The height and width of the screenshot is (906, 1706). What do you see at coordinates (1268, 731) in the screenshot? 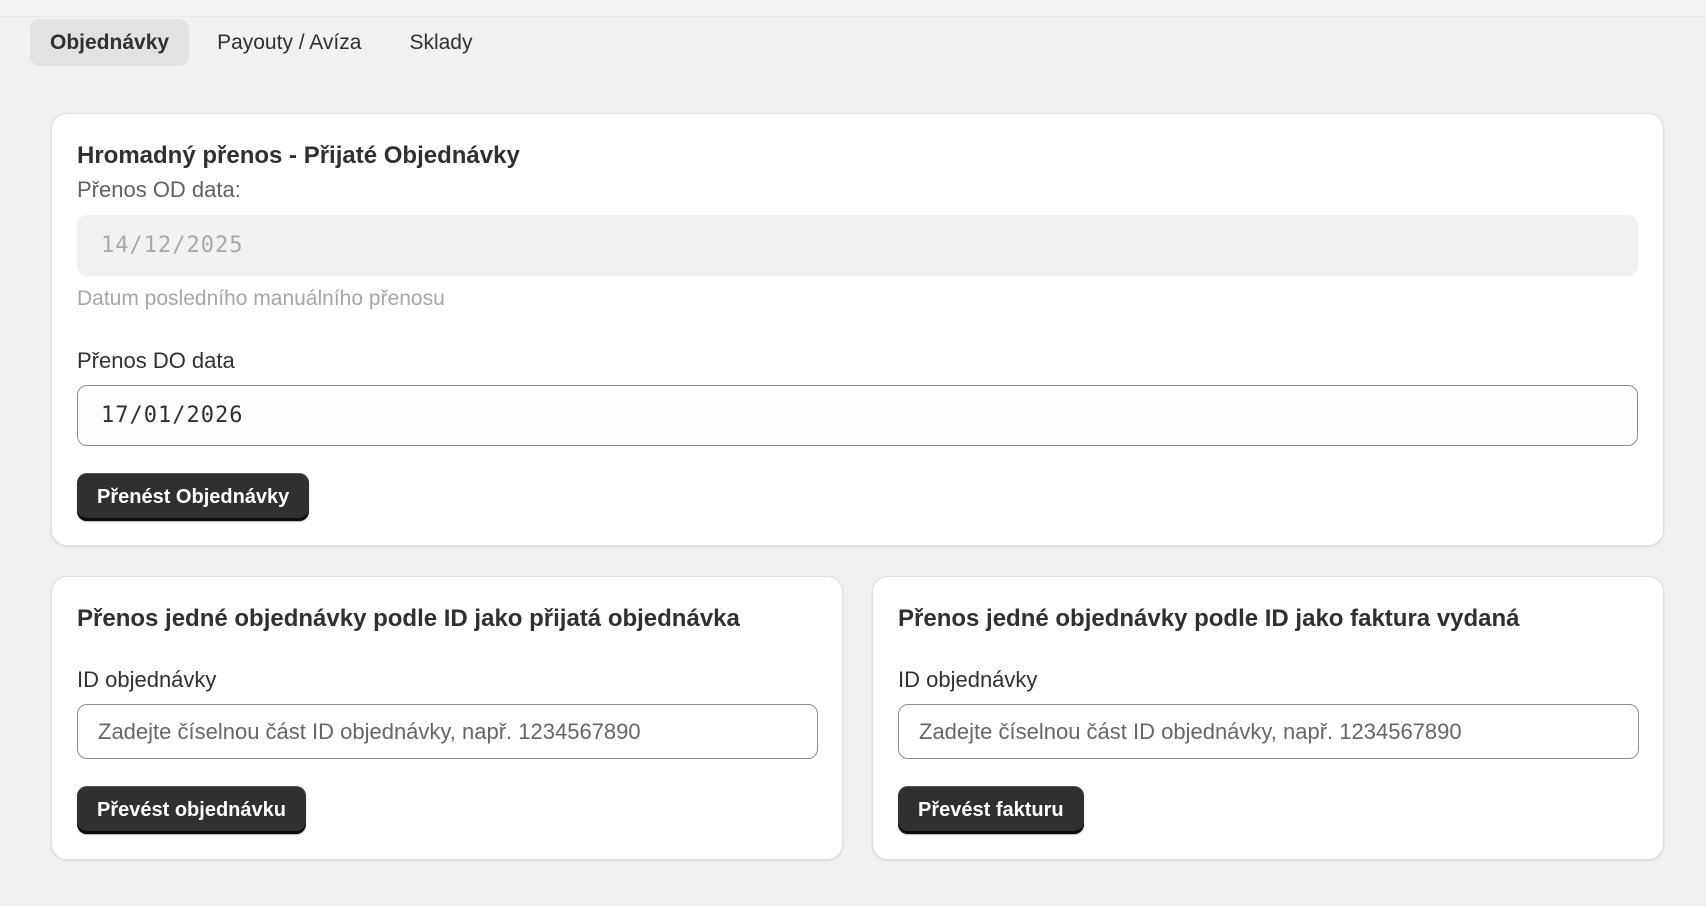
I see `invoice-order-id-input` at bounding box center [1268, 731].